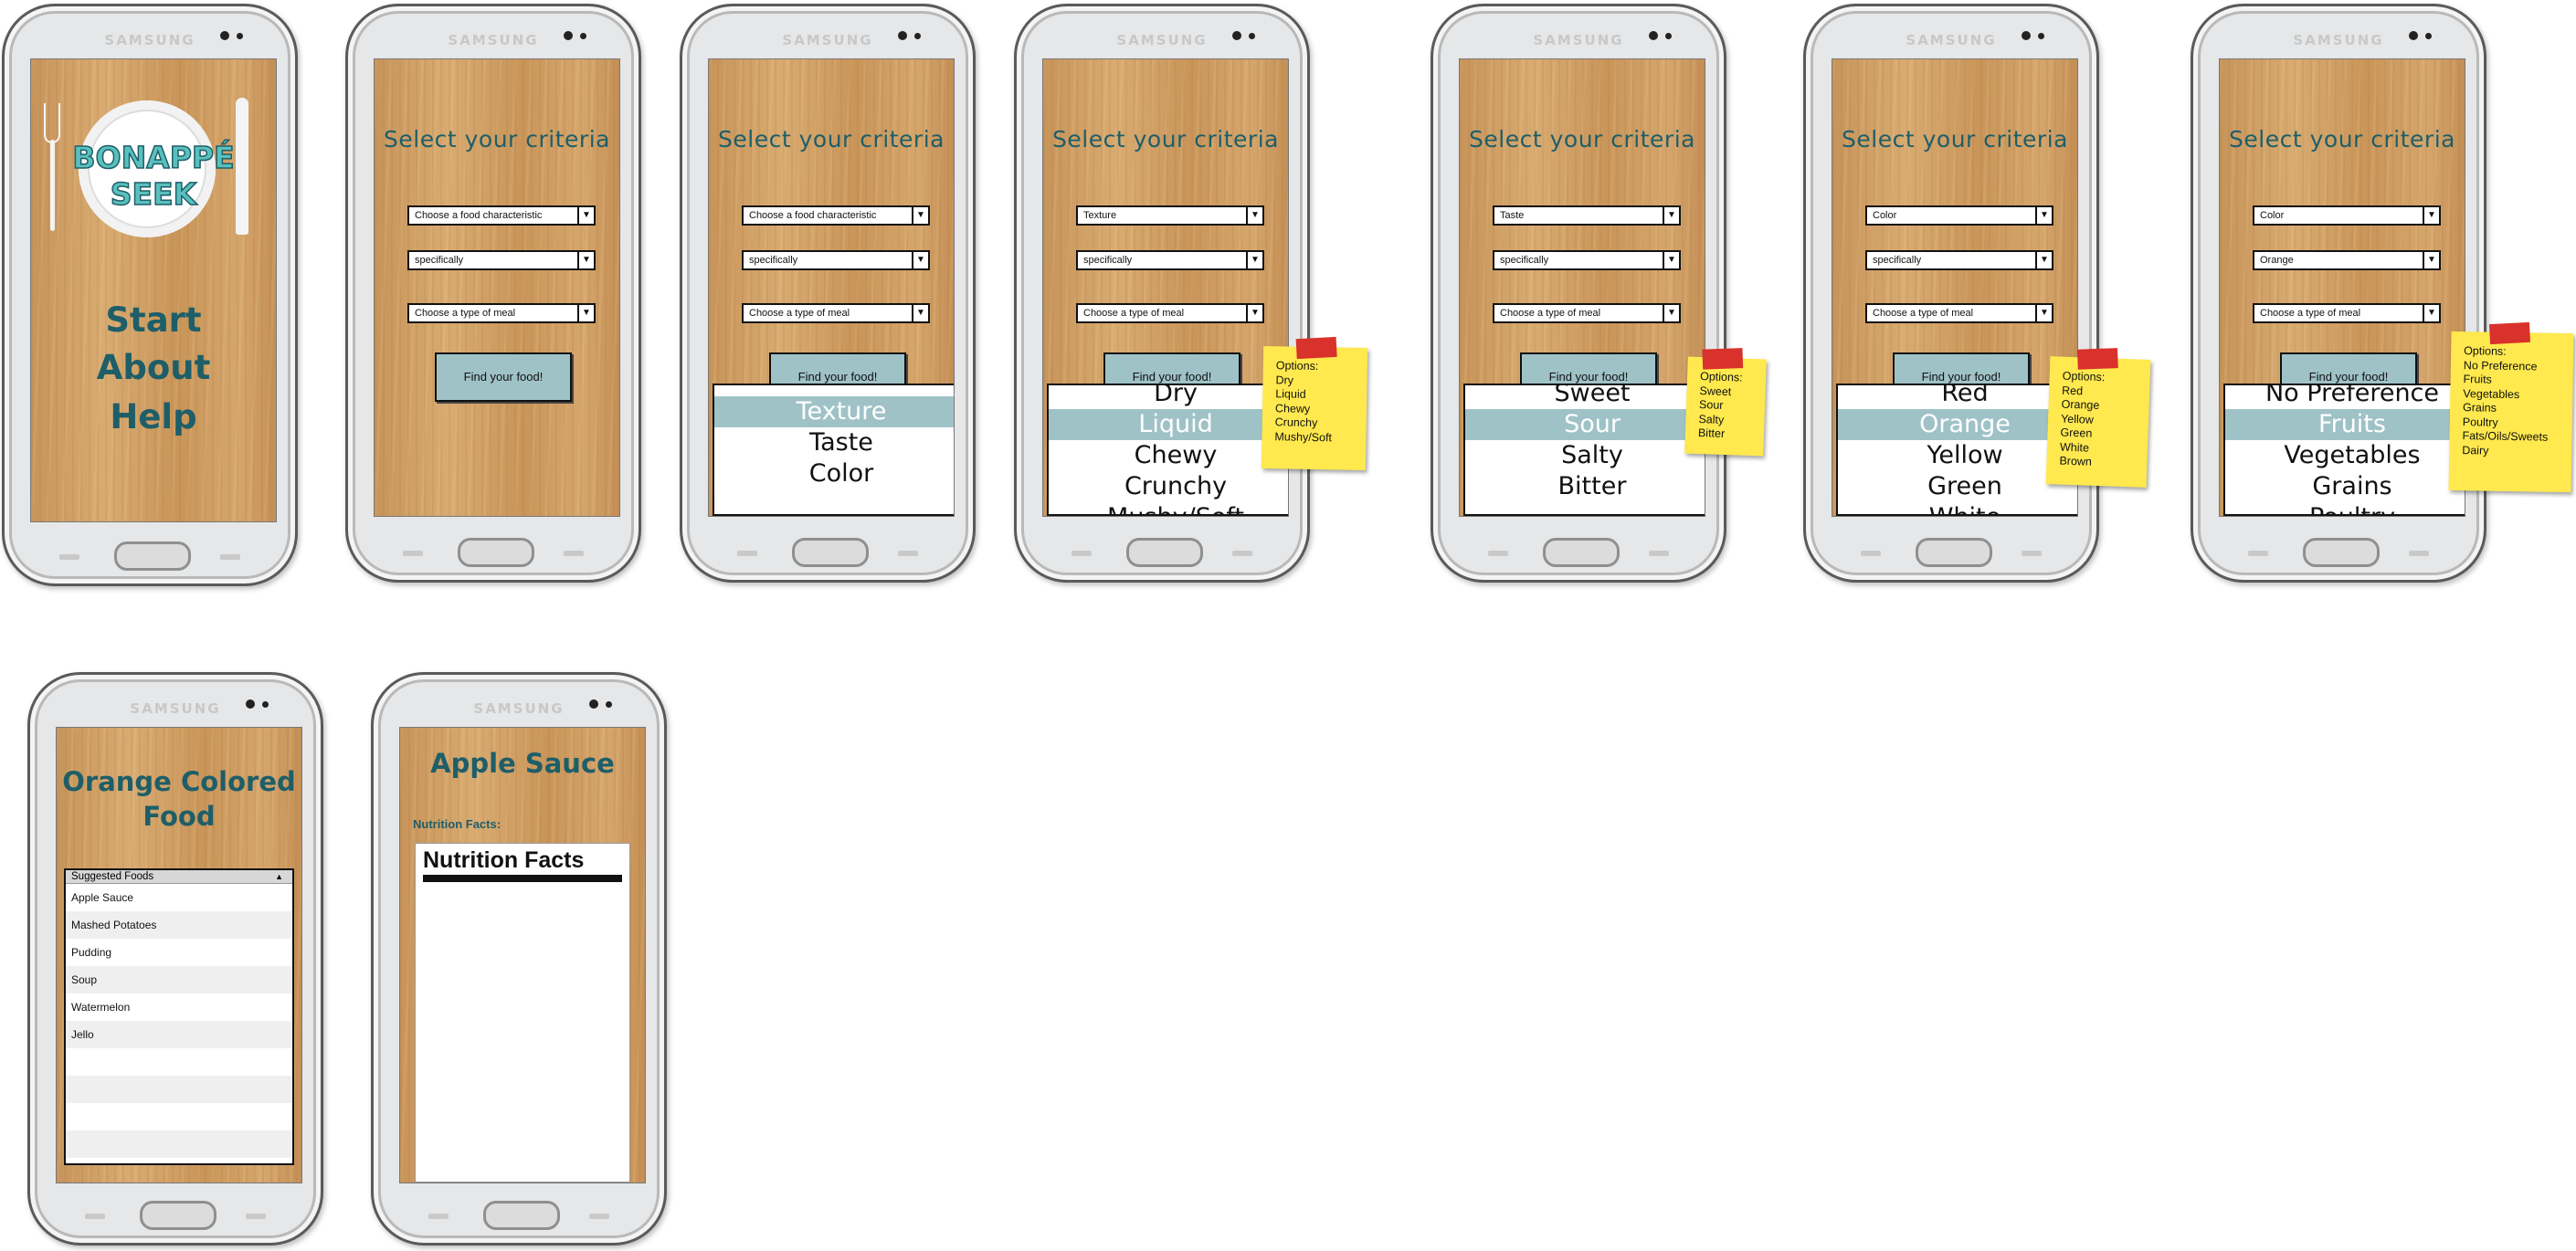 The width and height of the screenshot is (2576, 1251). What do you see at coordinates (1168, 397) in the screenshot?
I see `picker-option: Dry` at bounding box center [1168, 397].